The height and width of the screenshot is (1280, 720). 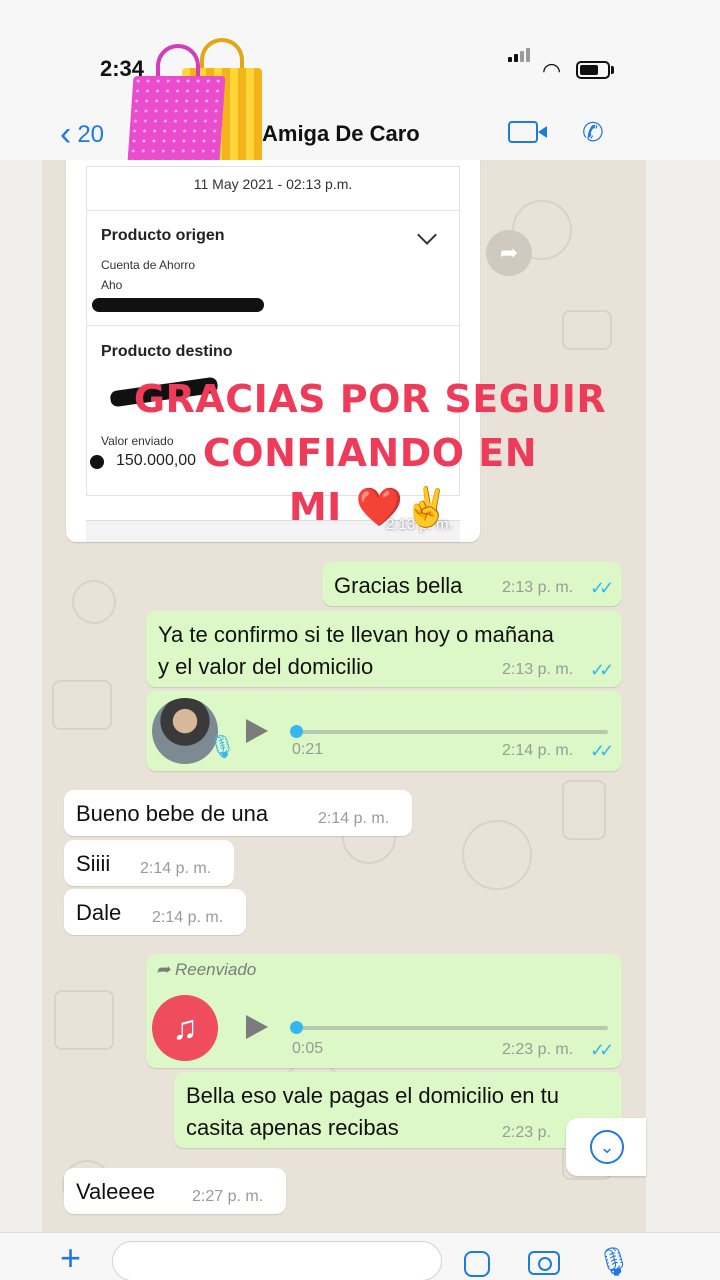 I want to click on message-text-line: Bella eso vale pagas el domicilio en tu, so click(x=373, y=1095).